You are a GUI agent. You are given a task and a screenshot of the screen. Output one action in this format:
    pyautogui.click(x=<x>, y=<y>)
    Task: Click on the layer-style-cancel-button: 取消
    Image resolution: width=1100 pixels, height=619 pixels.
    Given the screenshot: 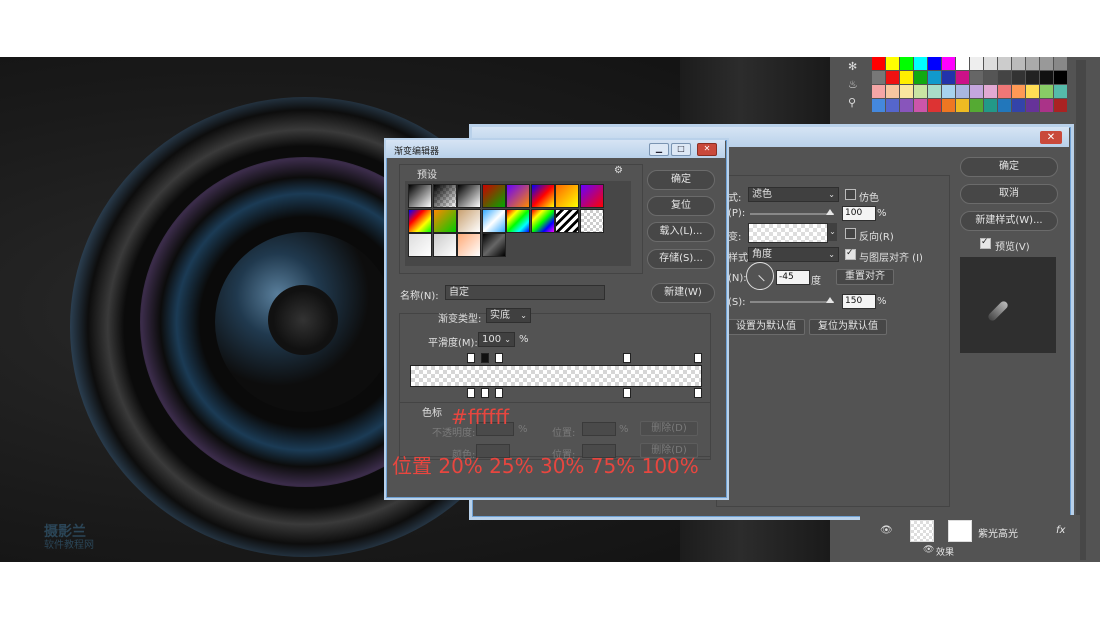 What is the action you would take?
    pyautogui.click(x=1009, y=194)
    